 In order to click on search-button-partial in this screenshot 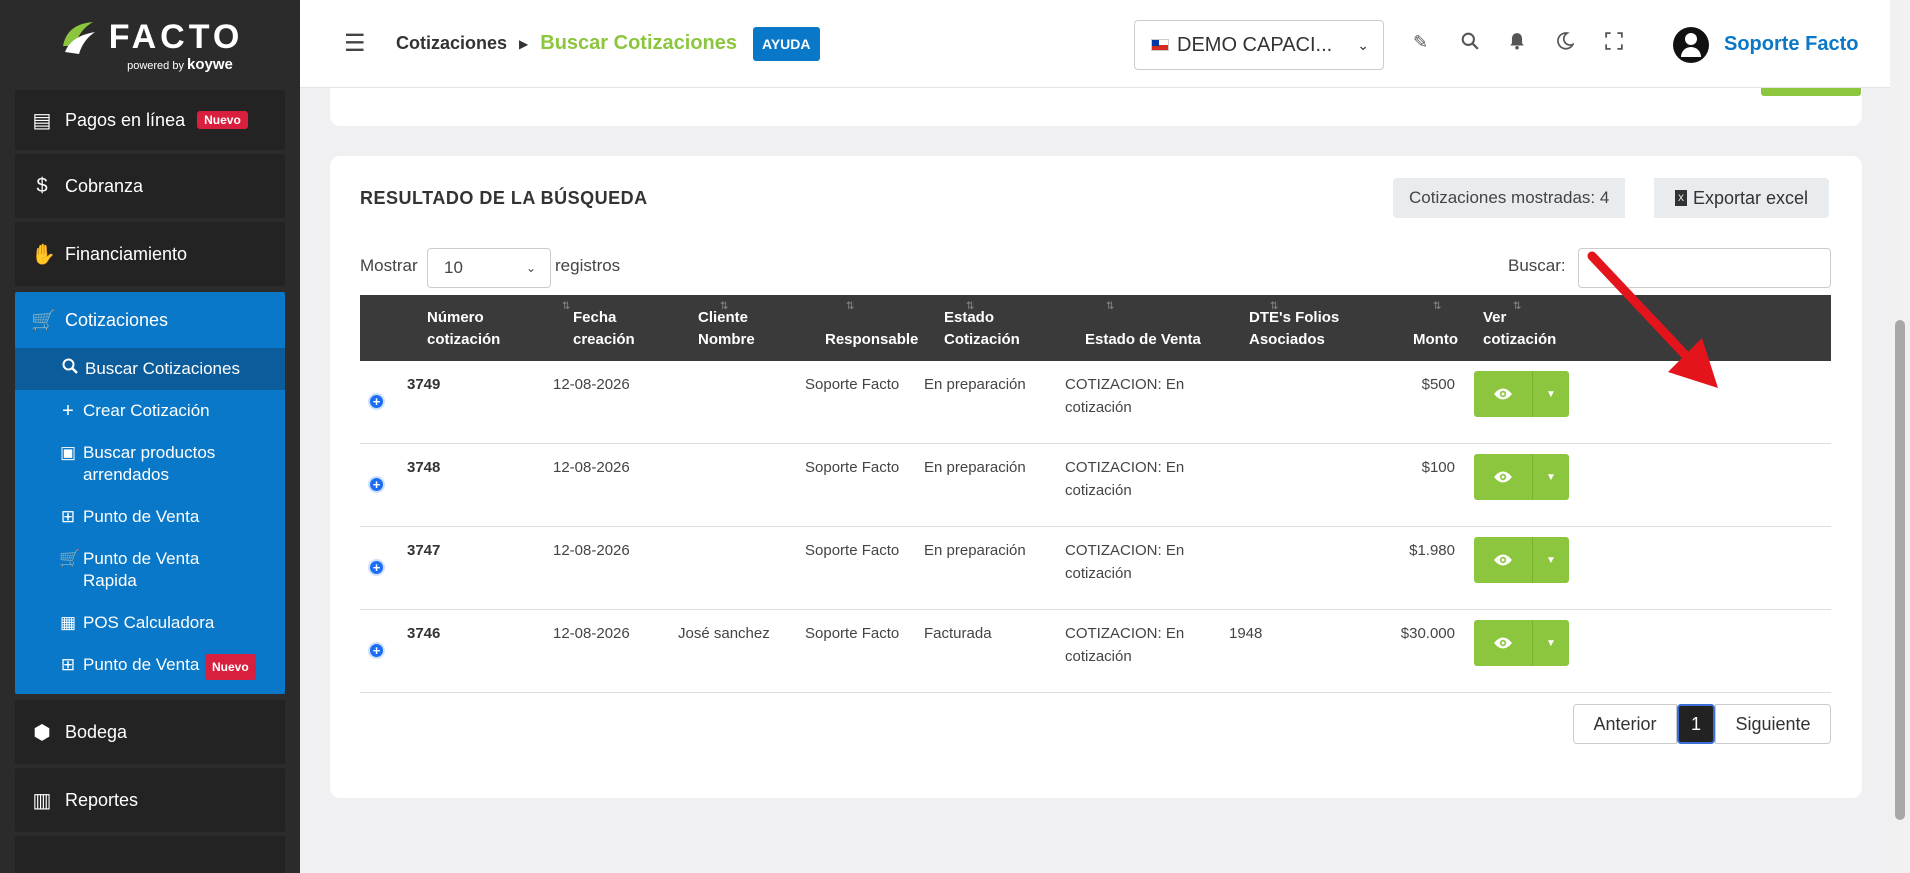, I will do `click(1811, 92)`.